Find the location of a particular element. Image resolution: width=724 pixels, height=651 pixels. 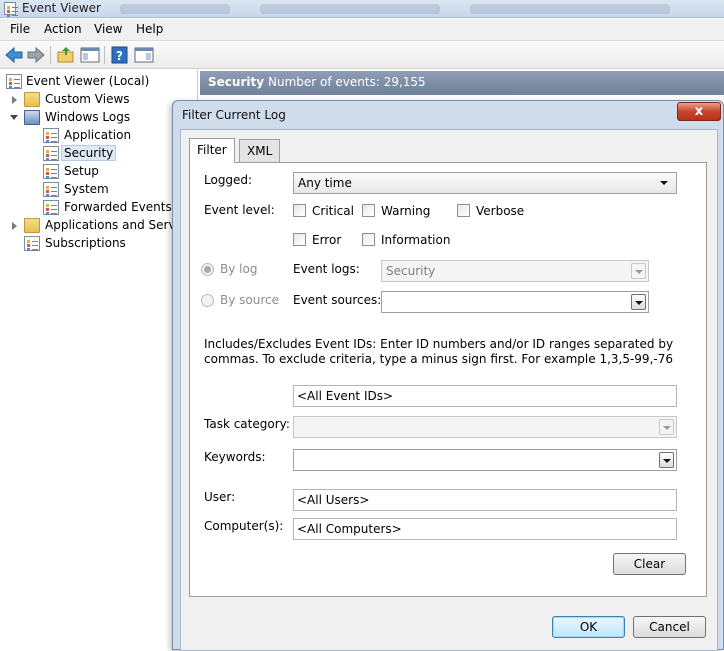

menu-file: File is located at coordinates (20, 29).